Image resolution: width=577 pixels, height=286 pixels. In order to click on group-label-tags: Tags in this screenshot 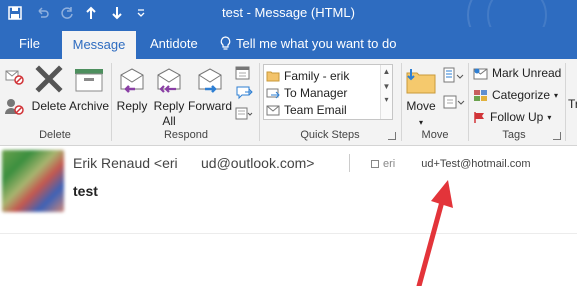, I will do `click(514, 135)`.